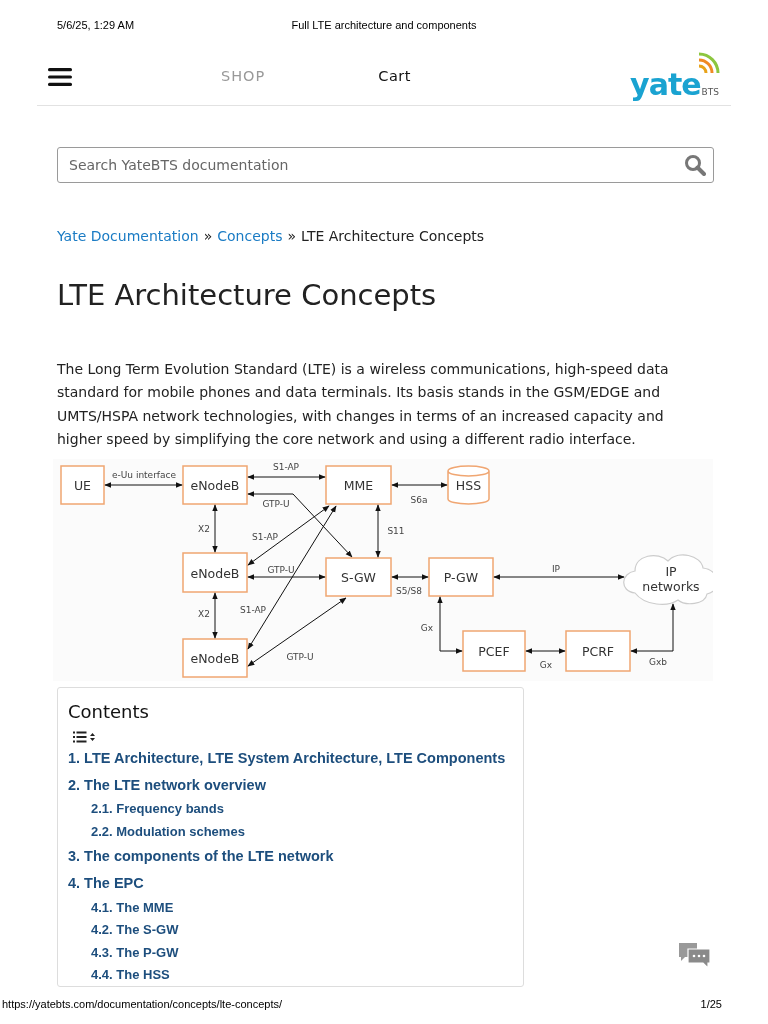 This screenshot has height=1024, width=768. Describe the element at coordinates (142, 1004) in the screenshot. I see `print-url: https://yatebts.com/documentation/concepts/lte-concepts/` at that location.